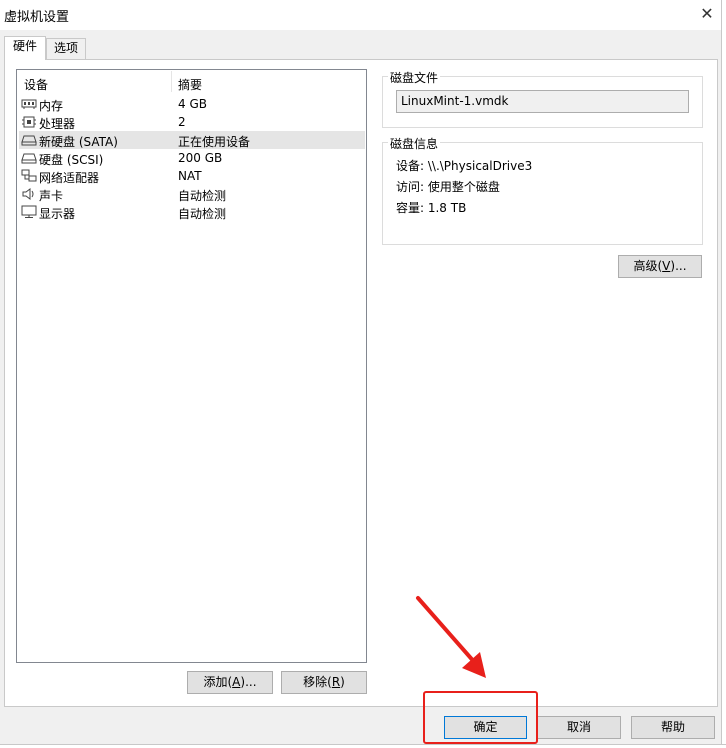 The width and height of the screenshot is (726, 748). Describe the element at coordinates (29, 122) in the screenshot. I see `processor-icon` at that location.